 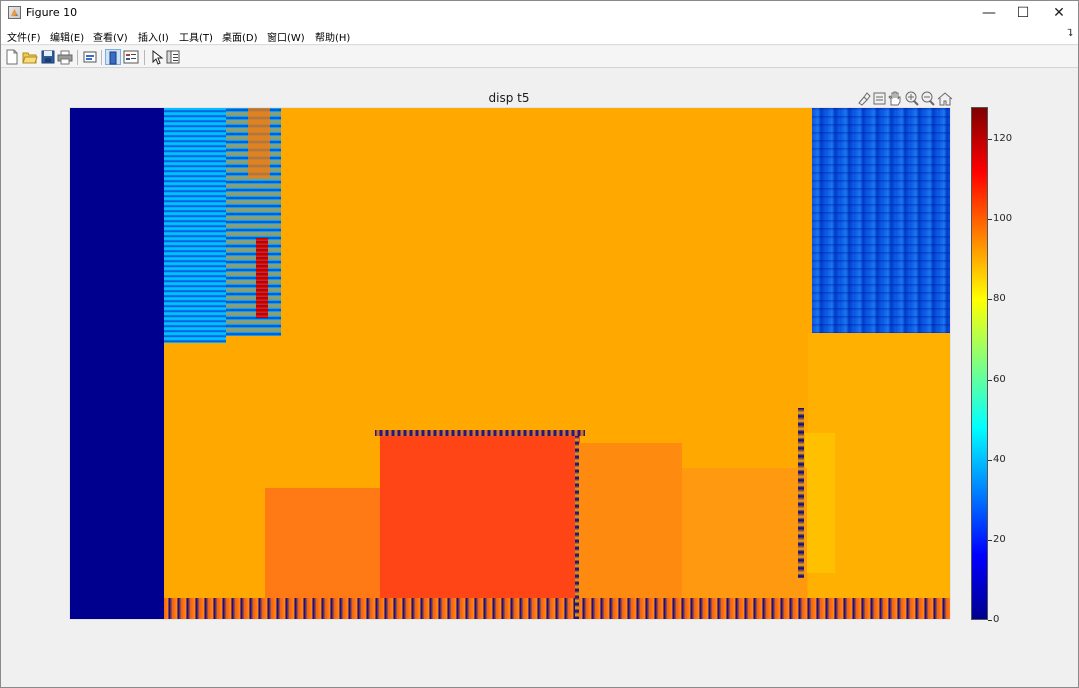 What do you see at coordinates (110, 36) in the screenshot?
I see `menu-view: 查看(V)` at bounding box center [110, 36].